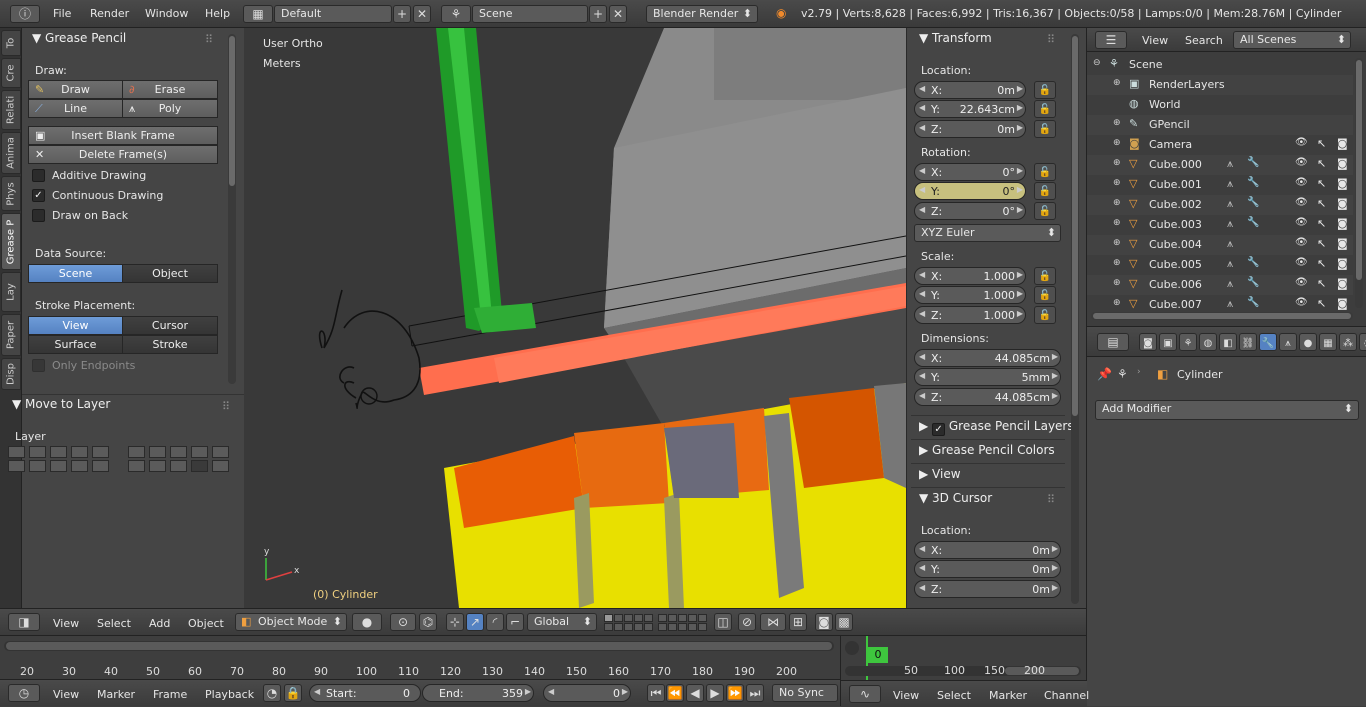 This screenshot has height=707, width=1366. Describe the element at coordinates (1362, 342) in the screenshot. I see `props-tab-physics: ◌` at that location.